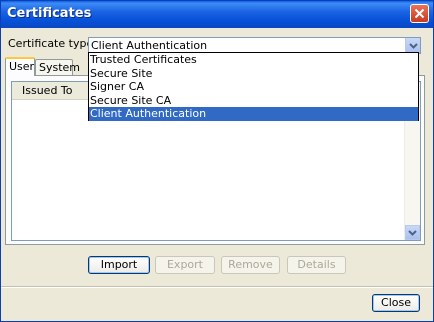 Image resolution: width=434 pixels, height=322 pixels. I want to click on window-title: Certificates, so click(49, 13).